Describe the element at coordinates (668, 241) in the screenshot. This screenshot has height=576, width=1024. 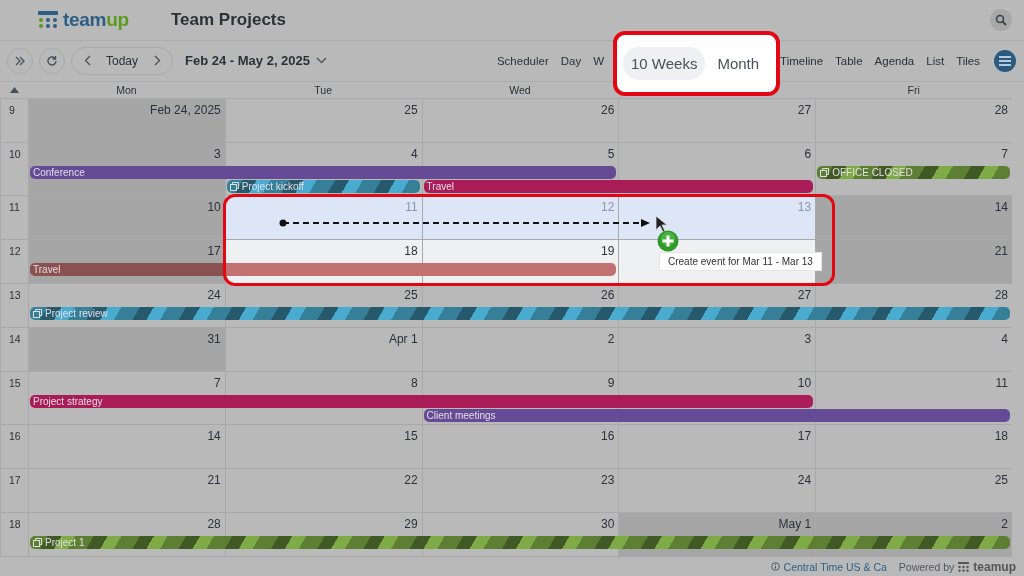
I see `add-icon` at that location.